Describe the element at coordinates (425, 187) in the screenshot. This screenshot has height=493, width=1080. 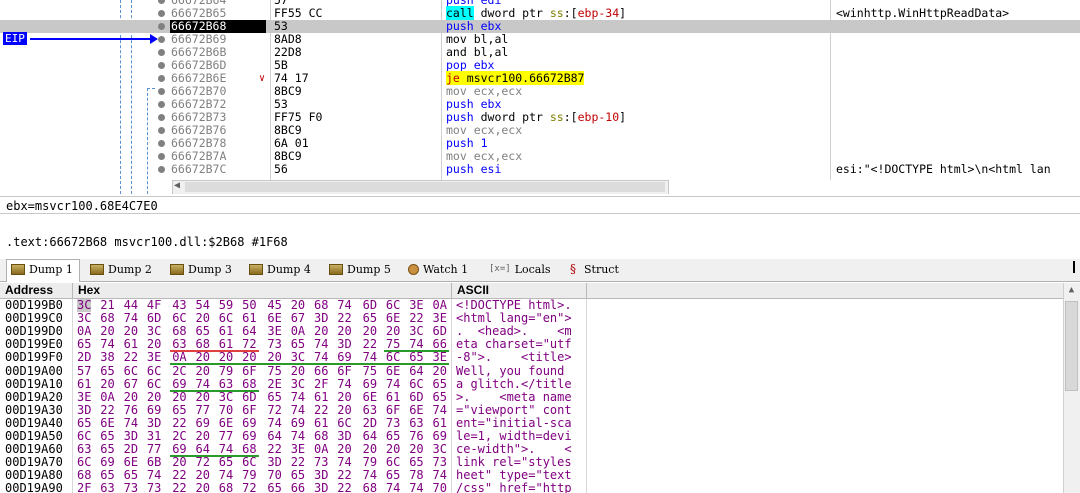
I see `scrollbar-thumb` at that location.